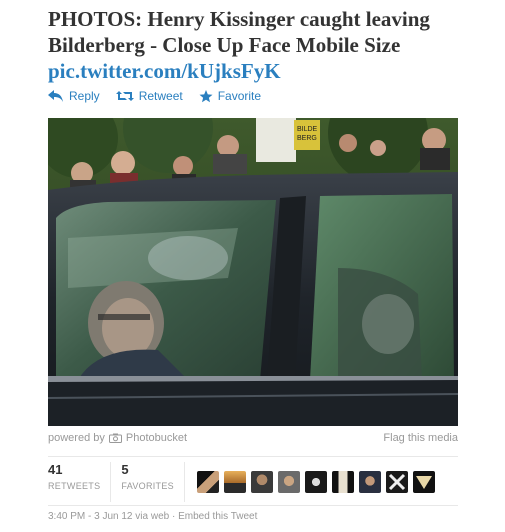  Describe the element at coordinates (55, 469) in the screenshot. I see `retweets-count: 41` at that location.